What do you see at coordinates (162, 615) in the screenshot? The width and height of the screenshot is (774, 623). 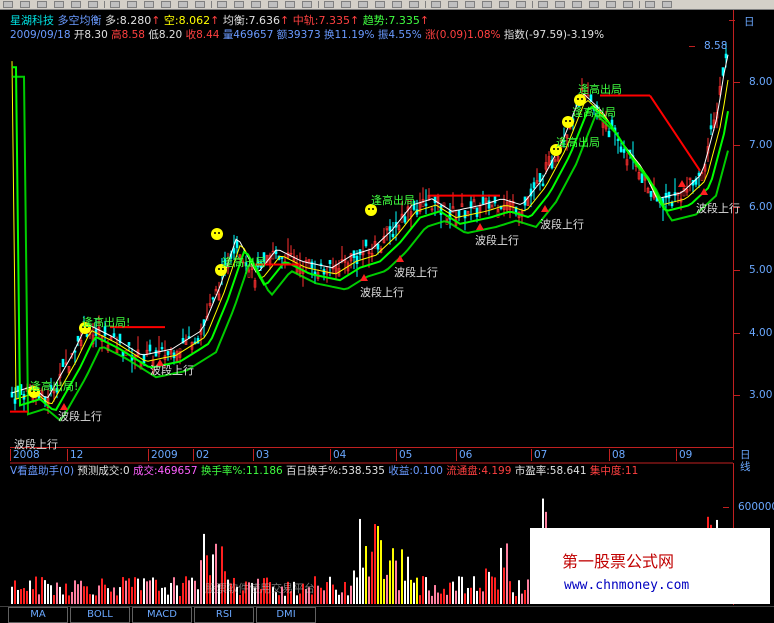 I see `tab-macd: MACD` at bounding box center [162, 615].